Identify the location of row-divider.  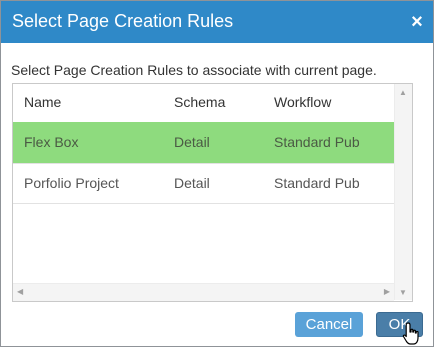
(203, 203).